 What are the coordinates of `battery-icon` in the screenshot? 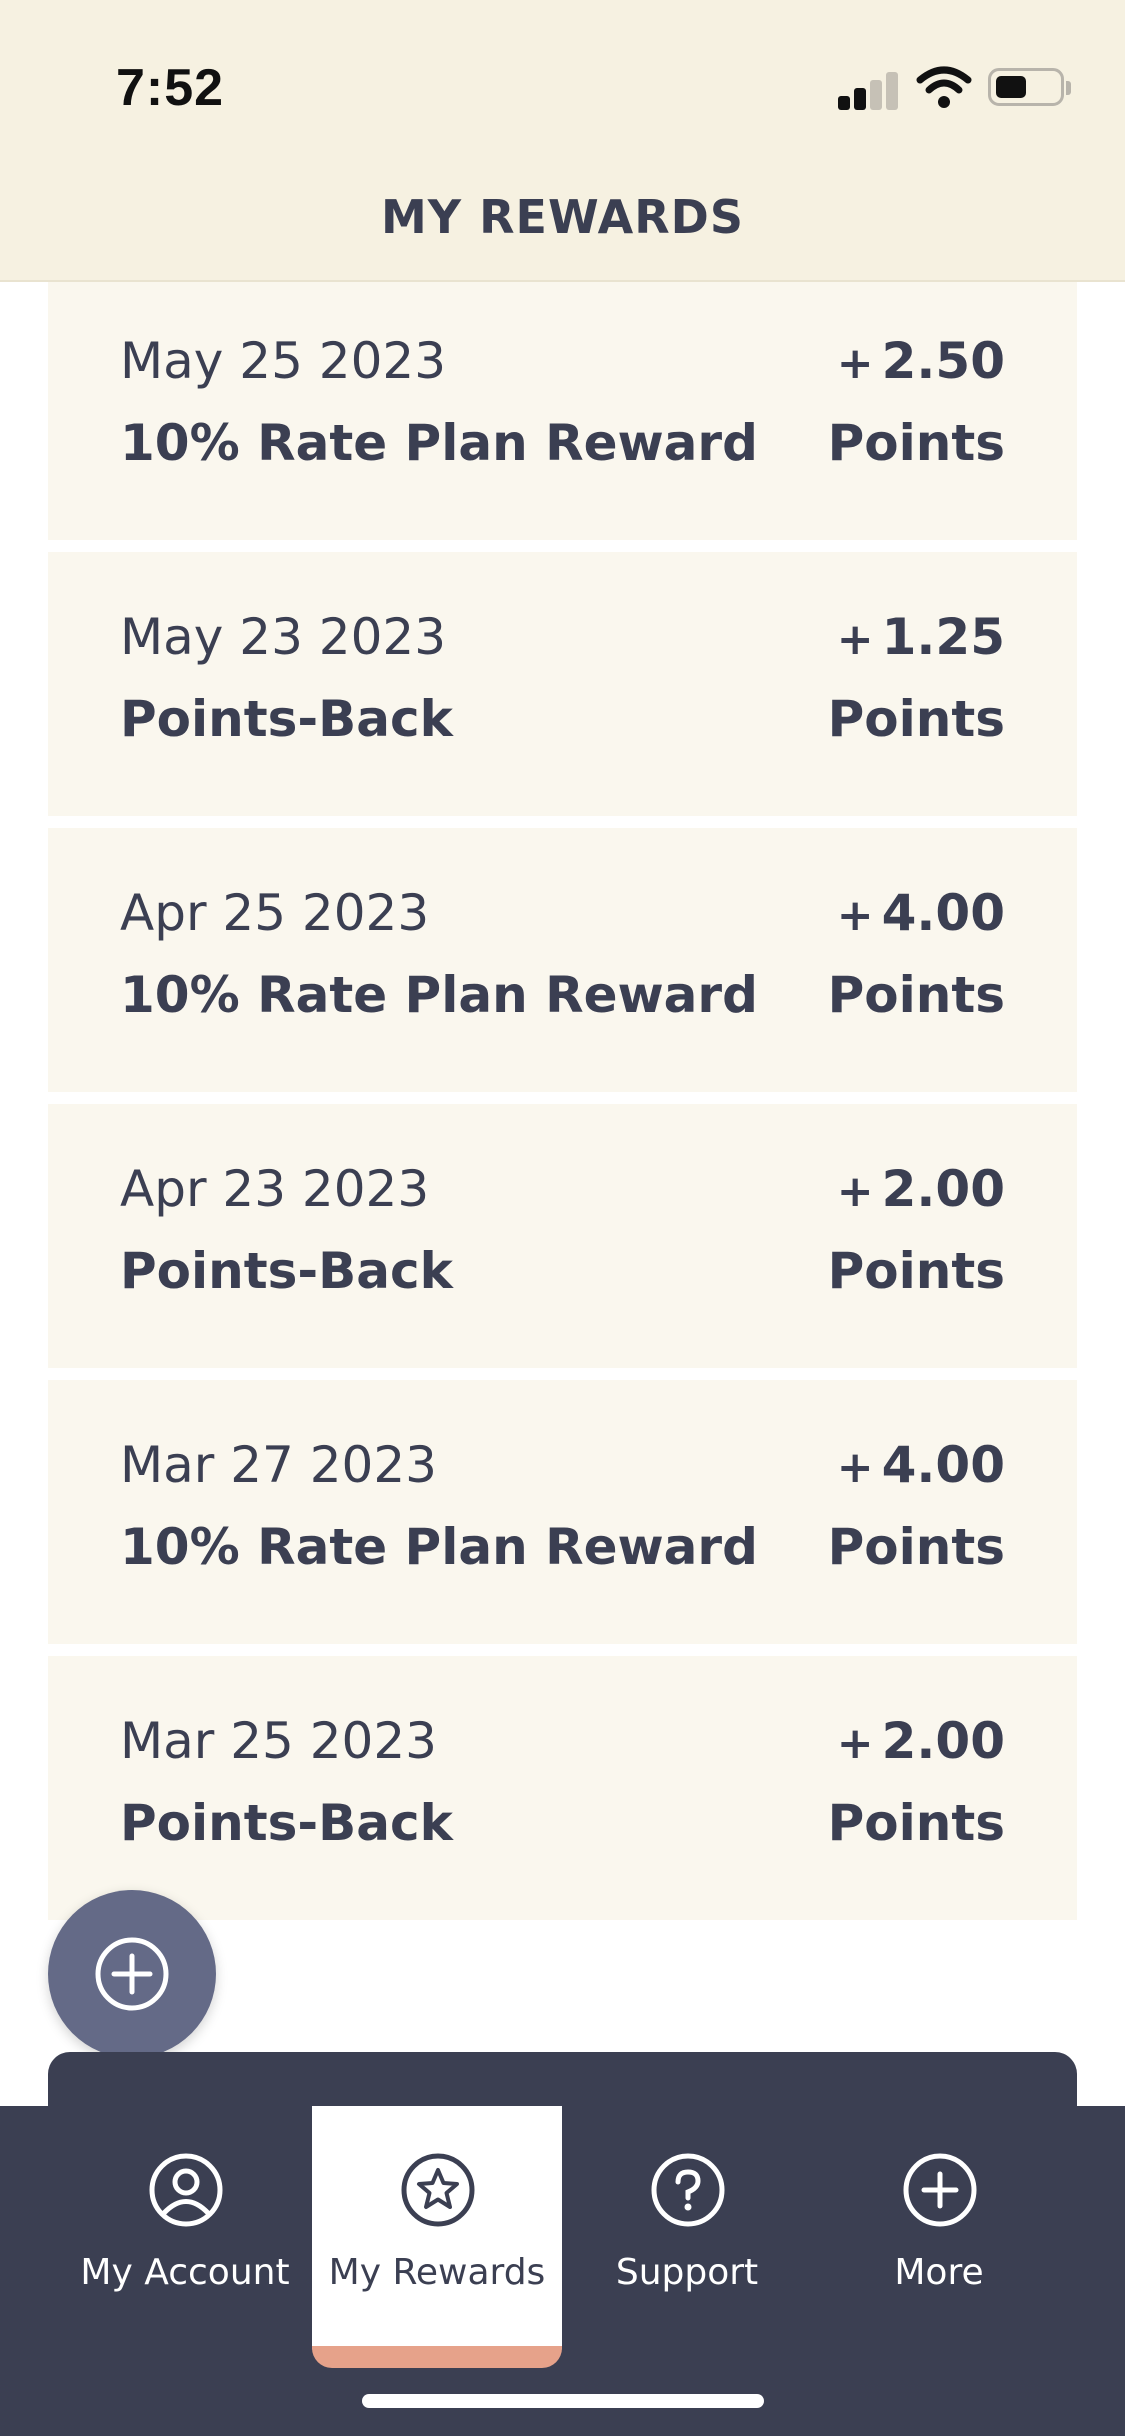 It's located at (1029, 87).